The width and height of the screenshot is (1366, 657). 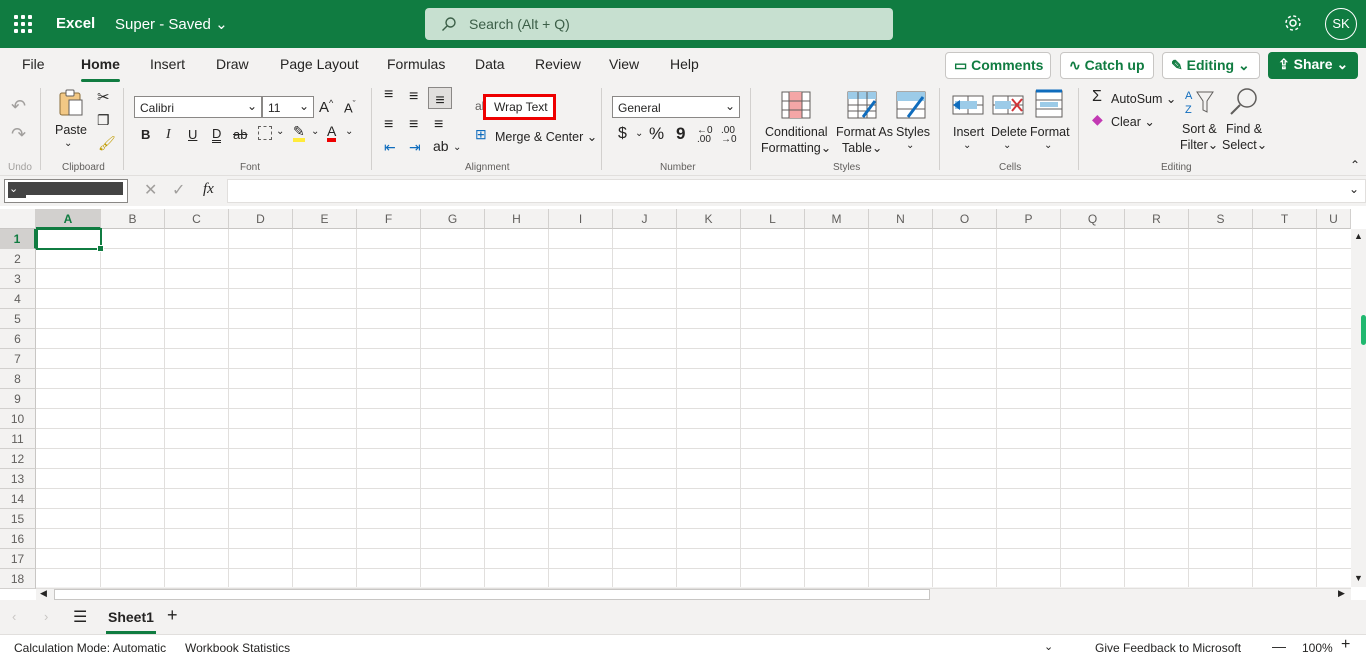 What do you see at coordinates (388, 125) in the screenshot?
I see `align-left-icon: ≡` at bounding box center [388, 125].